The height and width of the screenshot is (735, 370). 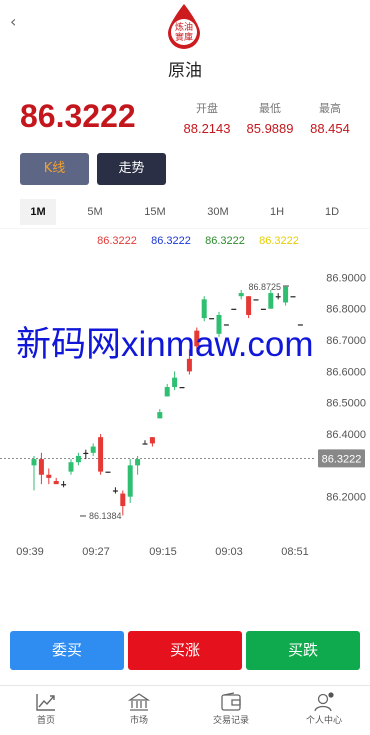 What do you see at coordinates (95, 212) in the screenshot?
I see `timeframe-tab-5m: 5M` at bounding box center [95, 212].